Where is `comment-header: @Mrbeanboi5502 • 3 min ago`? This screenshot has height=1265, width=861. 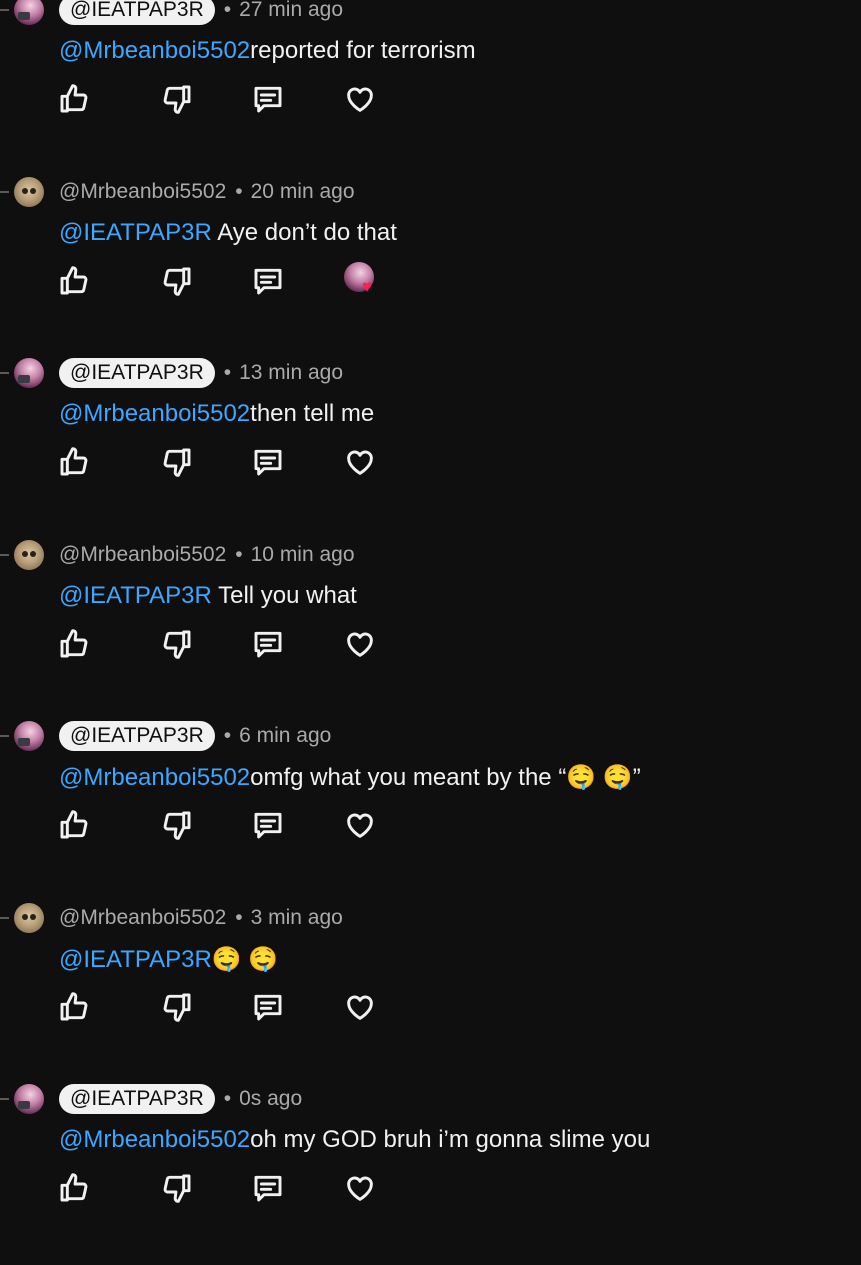
comment-header: @Mrbeanboi5502 • 3 min ago is located at coordinates (201, 918).